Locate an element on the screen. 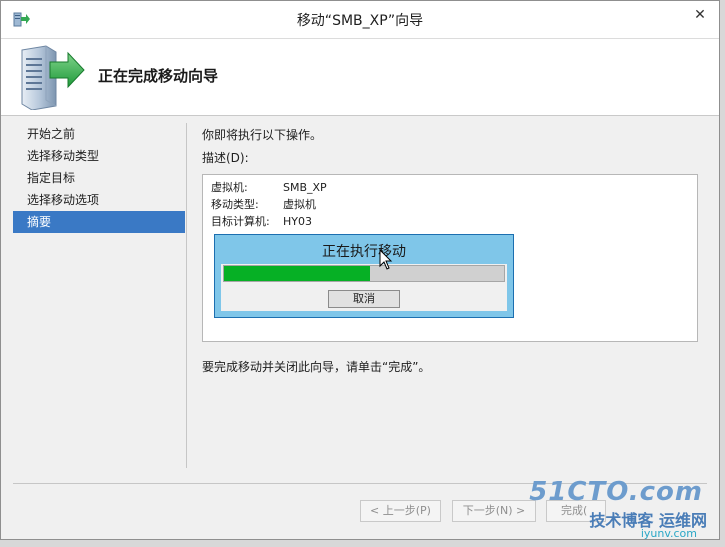 The image size is (725, 547). title-bar: 移动“SMB_XP”向导 ✕ is located at coordinates (360, 20).